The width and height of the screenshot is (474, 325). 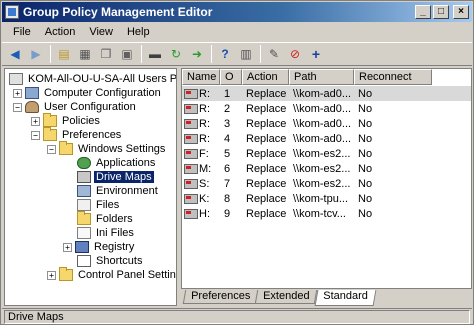 What do you see at coordinates (345, 298) in the screenshot?
I see `tab-standard: Standard` at bounding box center [345, 298].